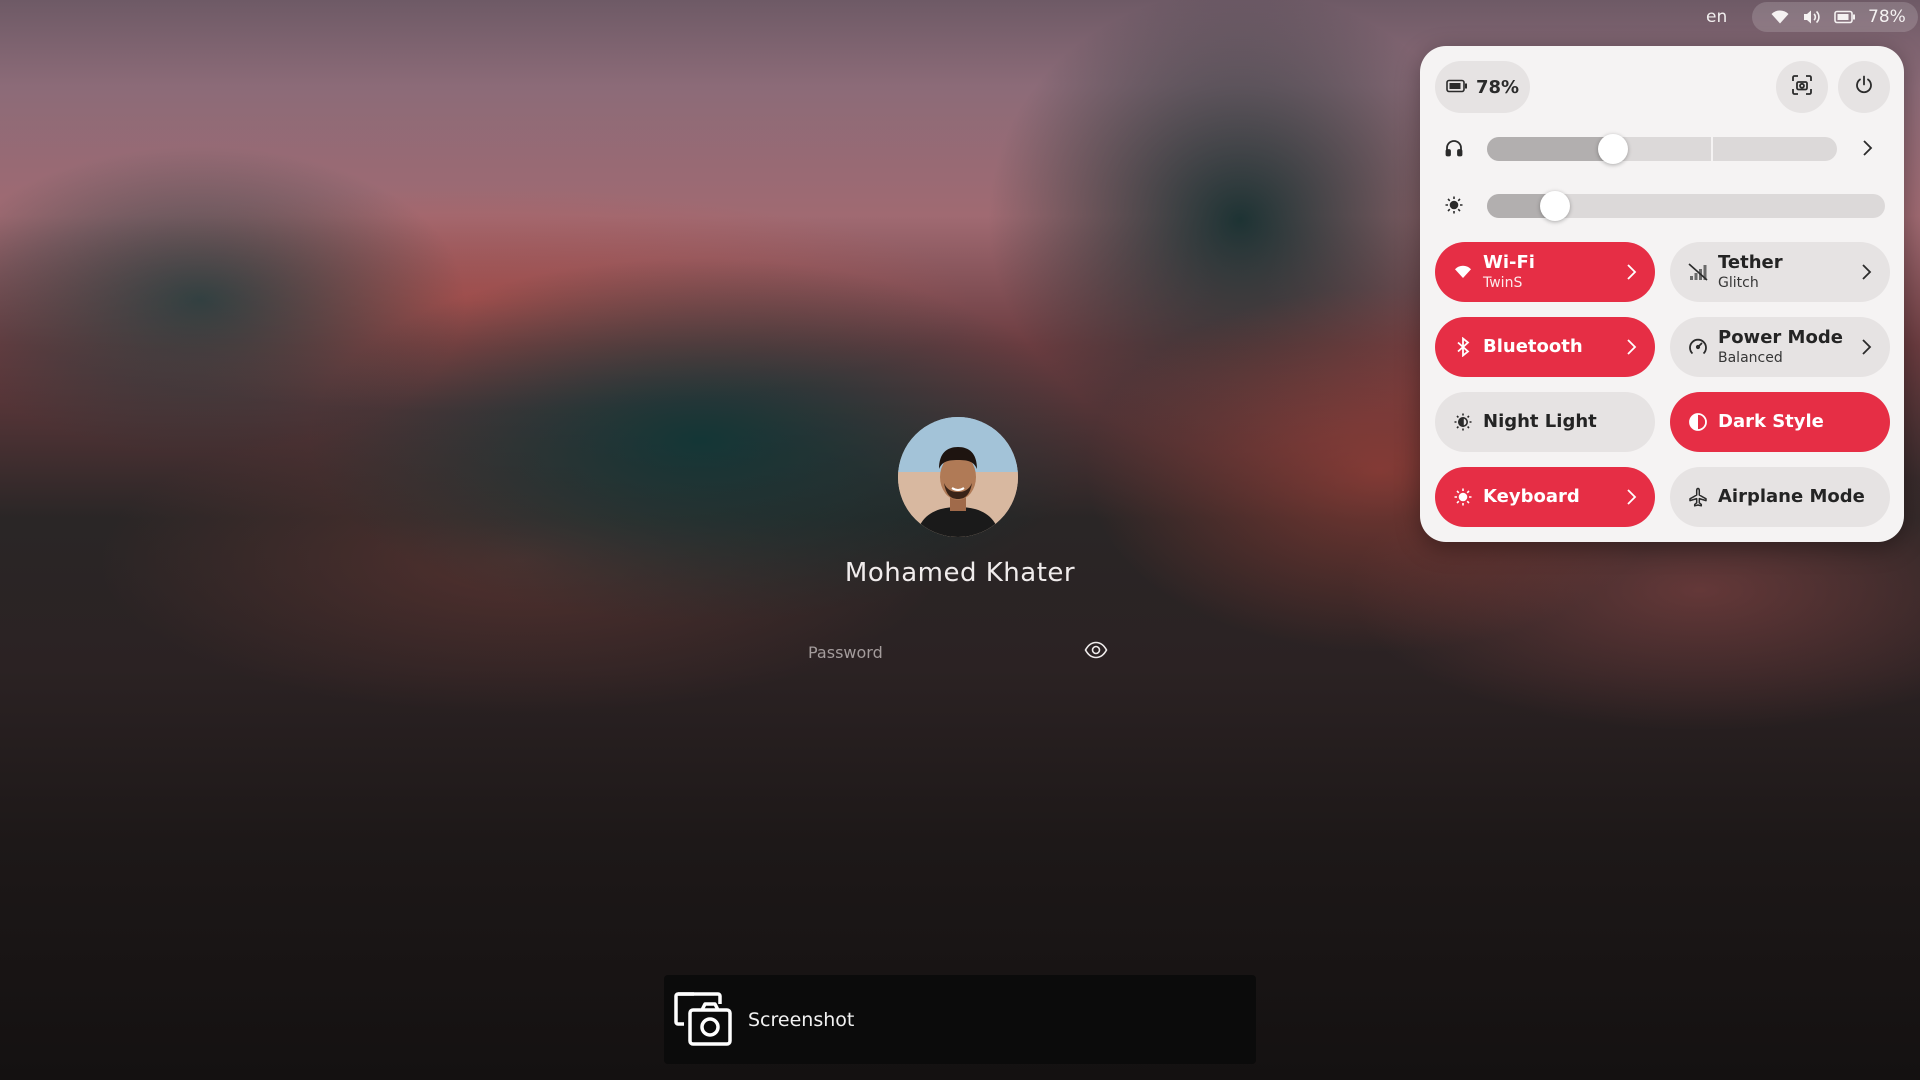 Image resolution: width=1920 pixels, height=1080 pixels. I want to click on power-mode-title: Power Mode, so click(1780, 337).